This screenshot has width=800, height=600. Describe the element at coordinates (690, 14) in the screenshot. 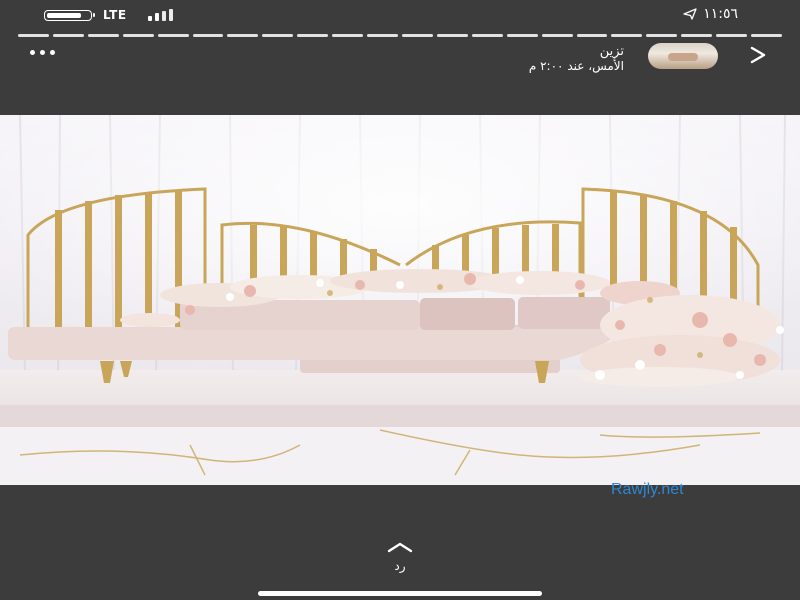

I see `location-arrow-icon` at that location.